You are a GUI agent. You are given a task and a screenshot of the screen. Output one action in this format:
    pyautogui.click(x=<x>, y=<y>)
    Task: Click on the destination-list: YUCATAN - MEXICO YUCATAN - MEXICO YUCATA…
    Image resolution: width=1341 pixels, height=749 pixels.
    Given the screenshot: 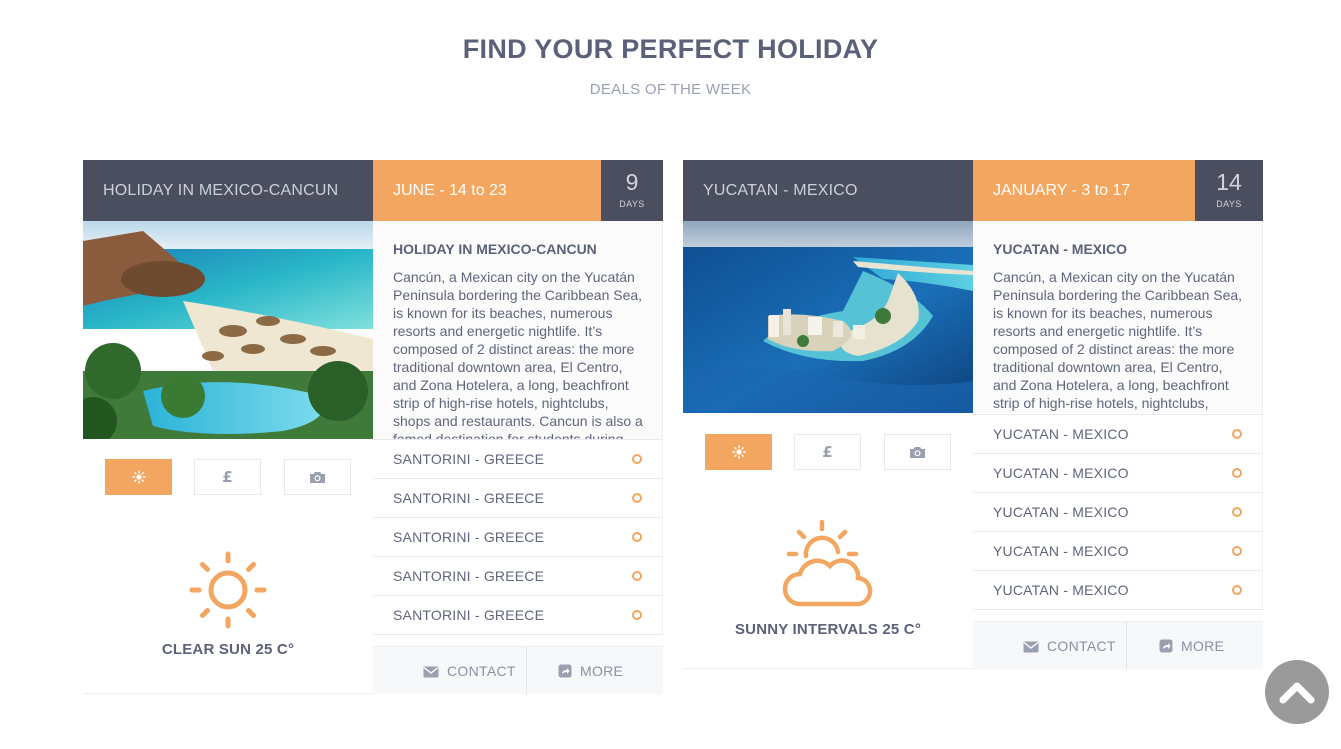 What is the action you would take?
    pyautogui.click(x=1118, y=512)
    